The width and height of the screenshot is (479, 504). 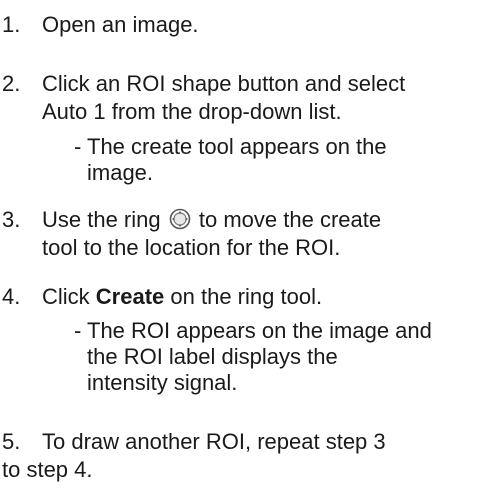 What do you see at coordinates (214, 441) in the screenshot?
I see `step-text-line: To draw another ROI, repeat step 3` at bounding box center [214, 441].